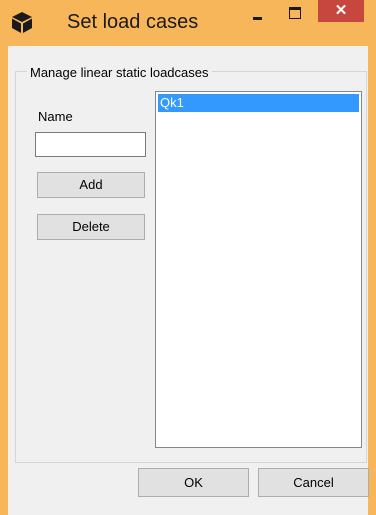 Image resolution: width=376 pixels, height=515 pixels. Describe the element at coordinates (257, 15) in the screenshot. I see `minimize-button` at that location.